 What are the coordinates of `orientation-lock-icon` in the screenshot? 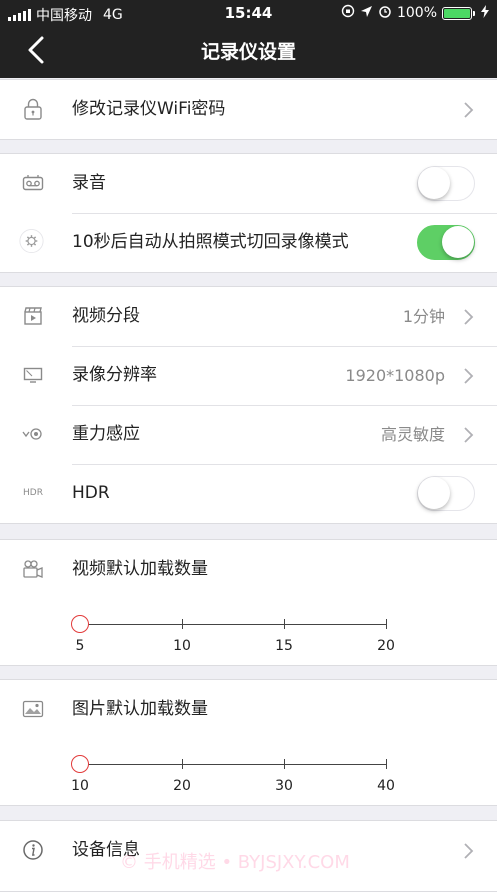 It's located at (348, 13).